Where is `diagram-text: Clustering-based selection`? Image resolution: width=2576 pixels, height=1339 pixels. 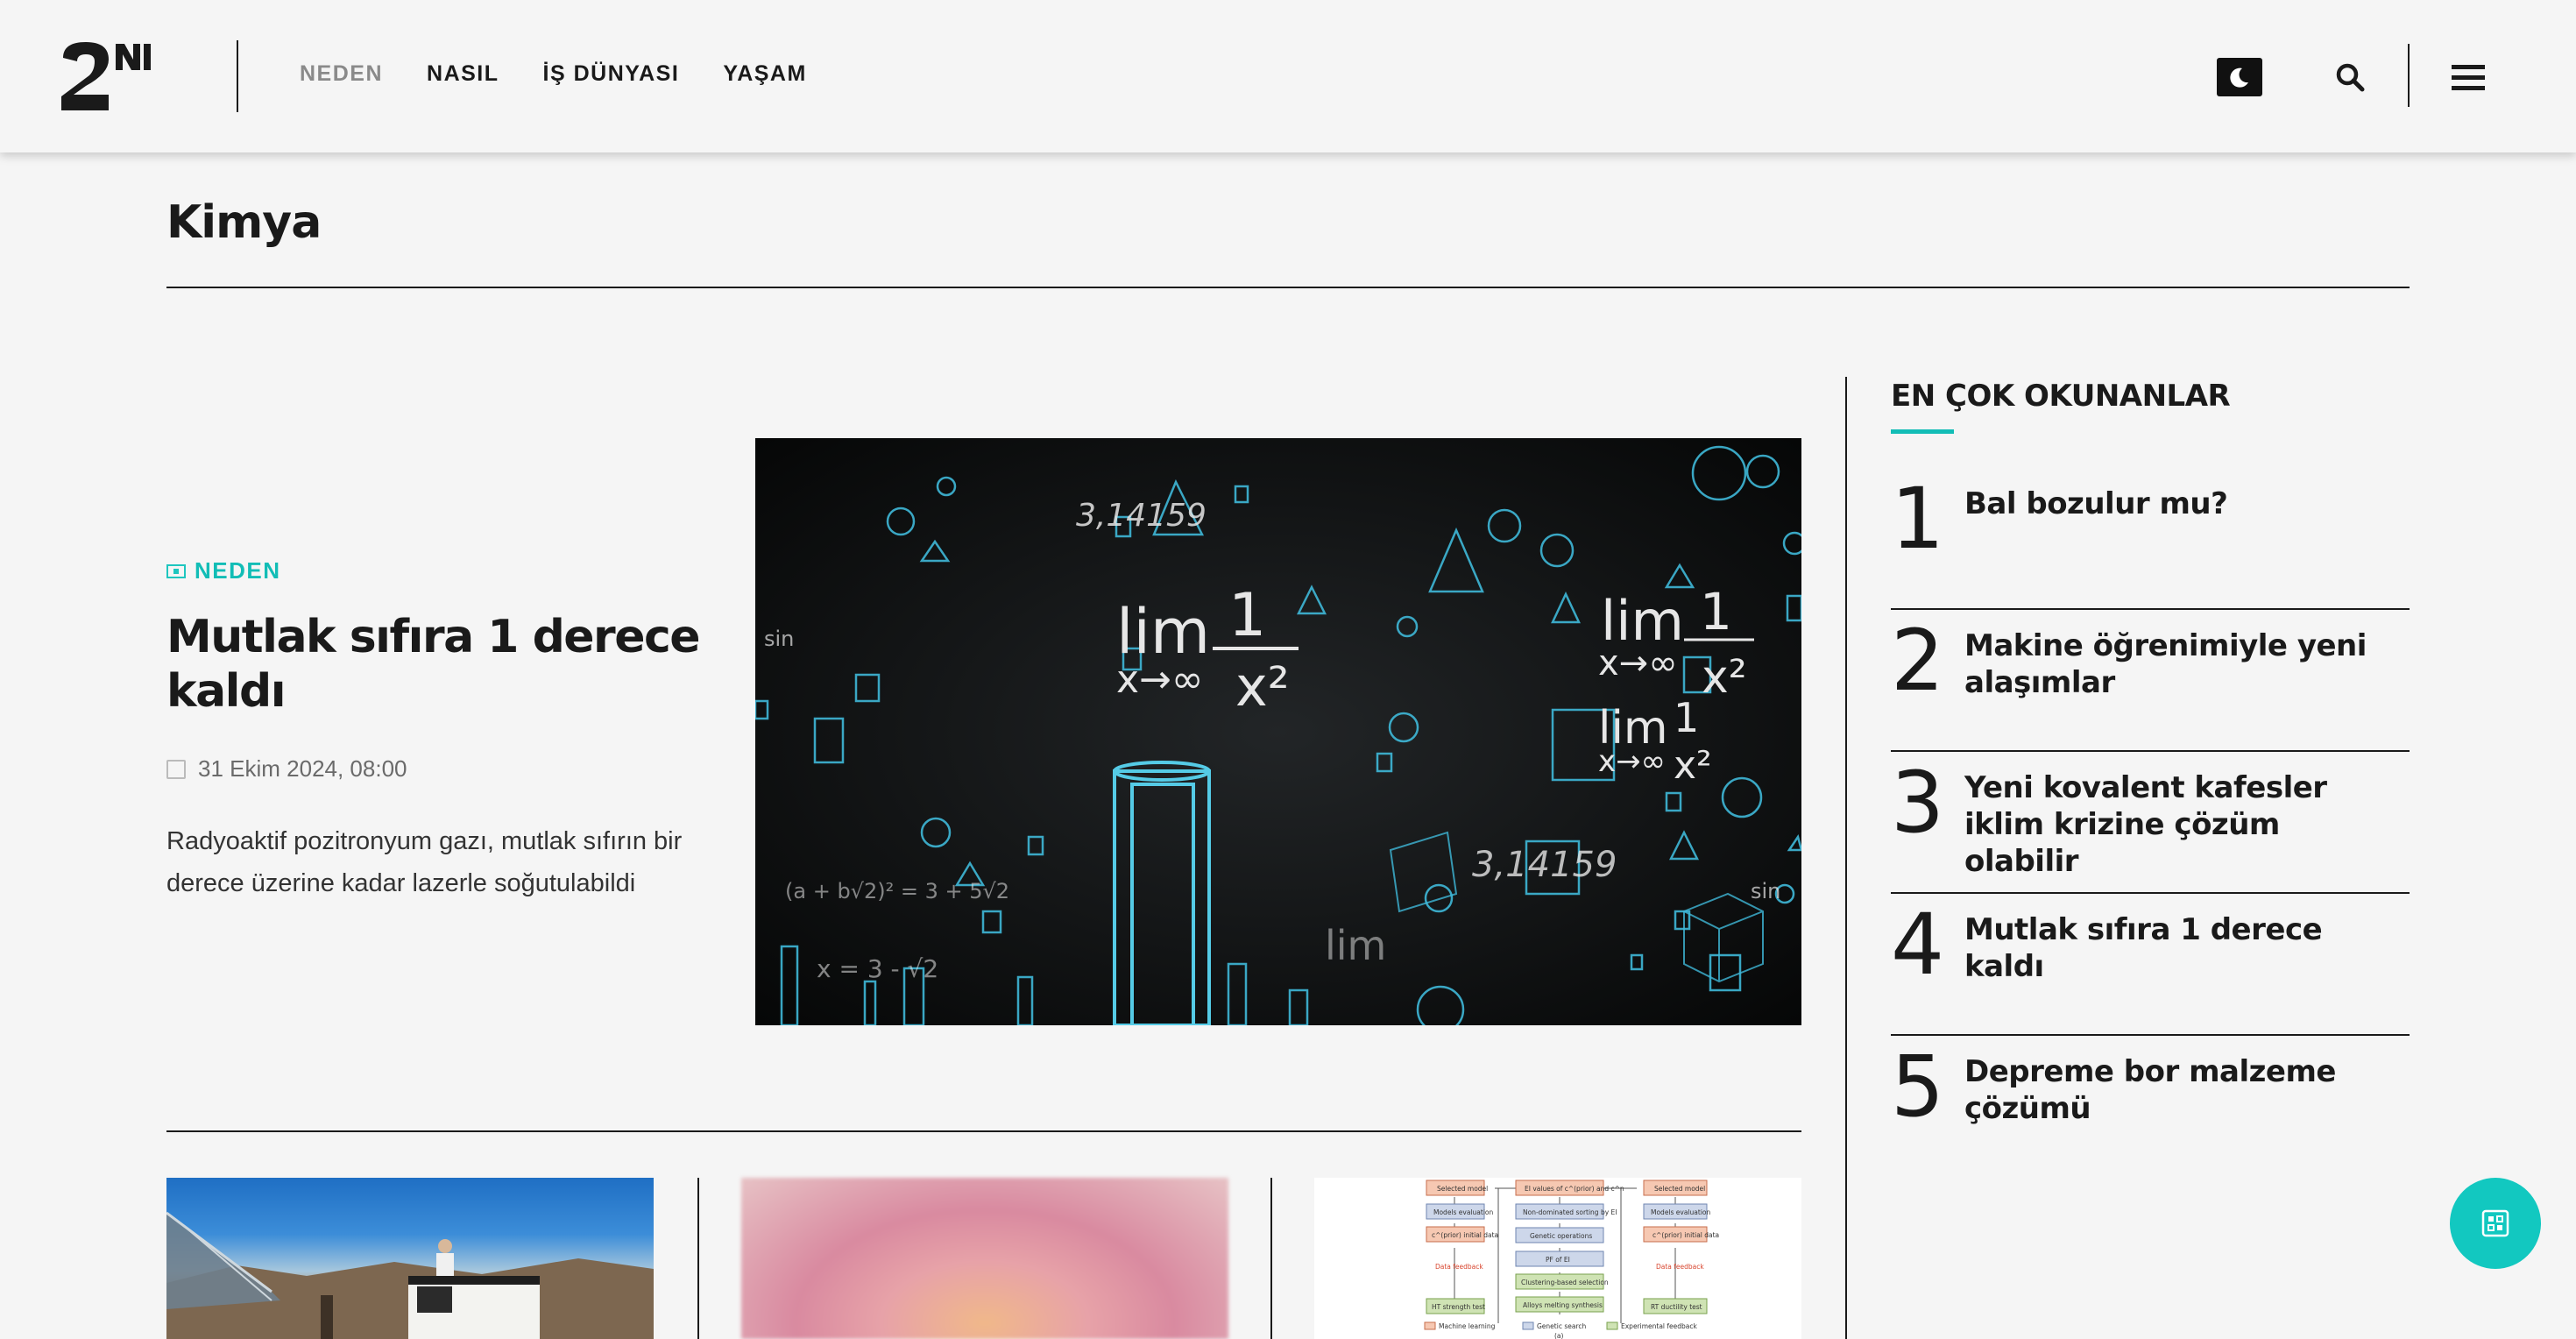
diagram-text: Clustering-based selection is located at coordinates (1565, 1283).